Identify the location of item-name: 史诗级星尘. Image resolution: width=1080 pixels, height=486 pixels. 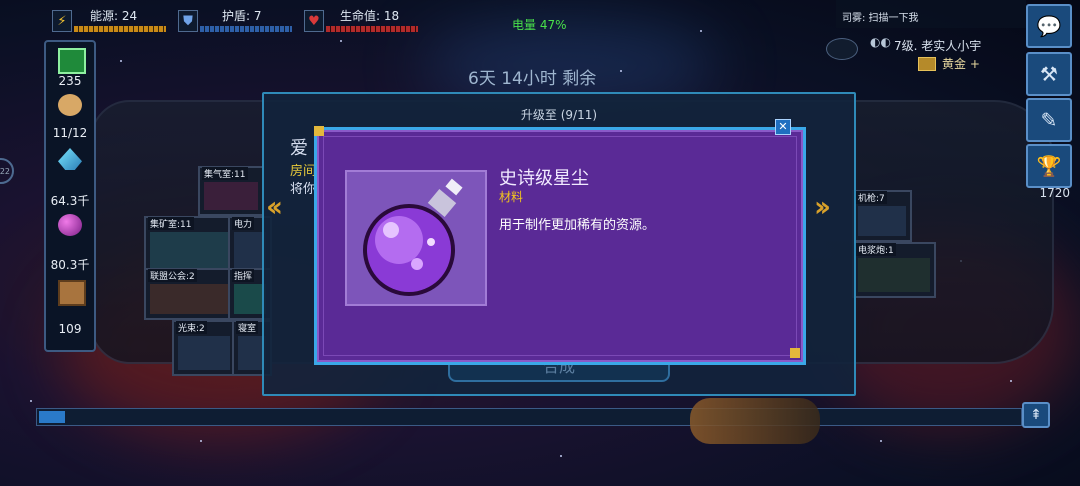
(544, 178).